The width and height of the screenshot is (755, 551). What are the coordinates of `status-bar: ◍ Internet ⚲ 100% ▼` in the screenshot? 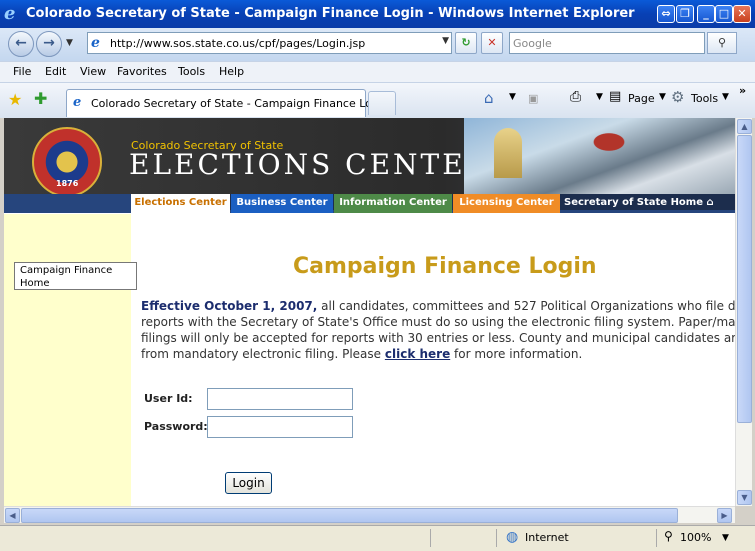 It's located at (377, 538).